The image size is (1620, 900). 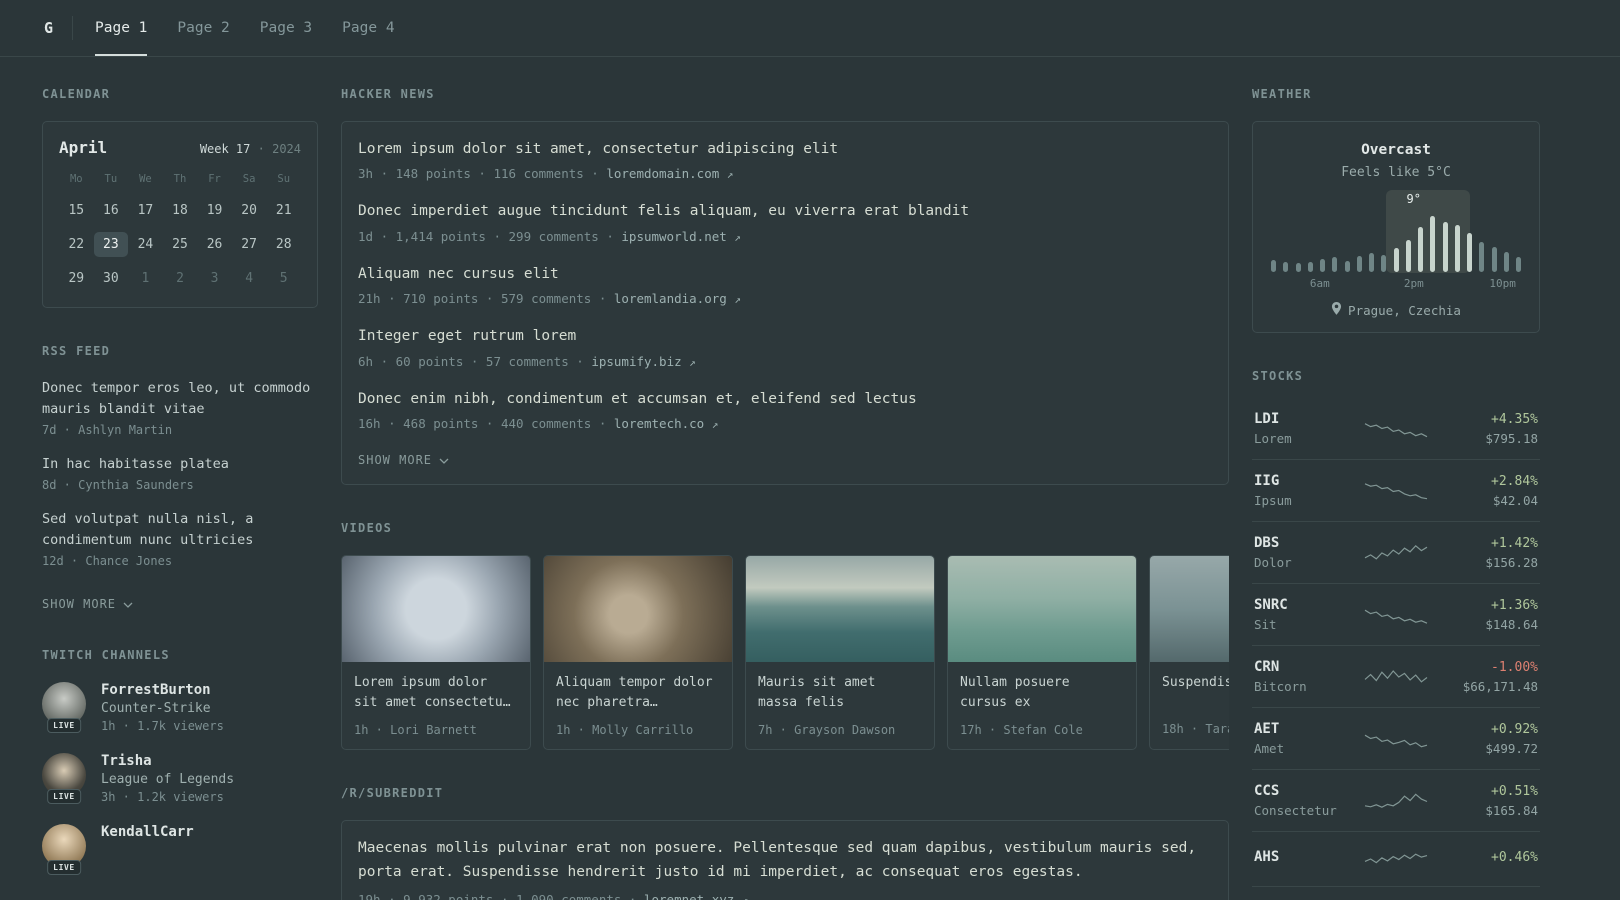 What do you see at coordinates (214, 210) in the screenshot?
I see `calendar-day: 19` at bounding box center [214, 210].